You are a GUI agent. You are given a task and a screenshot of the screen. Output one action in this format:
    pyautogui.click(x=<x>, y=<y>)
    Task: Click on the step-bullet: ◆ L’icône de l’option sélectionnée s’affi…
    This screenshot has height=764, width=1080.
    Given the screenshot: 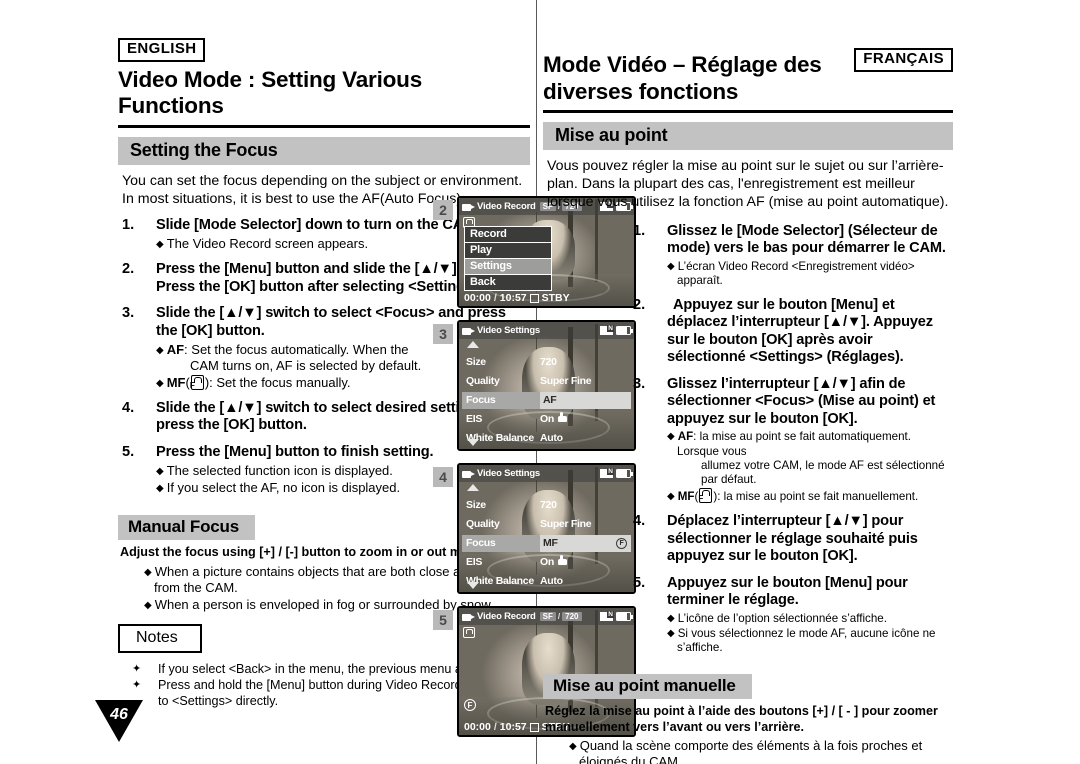 What is the action you would take?
    pyautogui.click(x=777, y=618)
    